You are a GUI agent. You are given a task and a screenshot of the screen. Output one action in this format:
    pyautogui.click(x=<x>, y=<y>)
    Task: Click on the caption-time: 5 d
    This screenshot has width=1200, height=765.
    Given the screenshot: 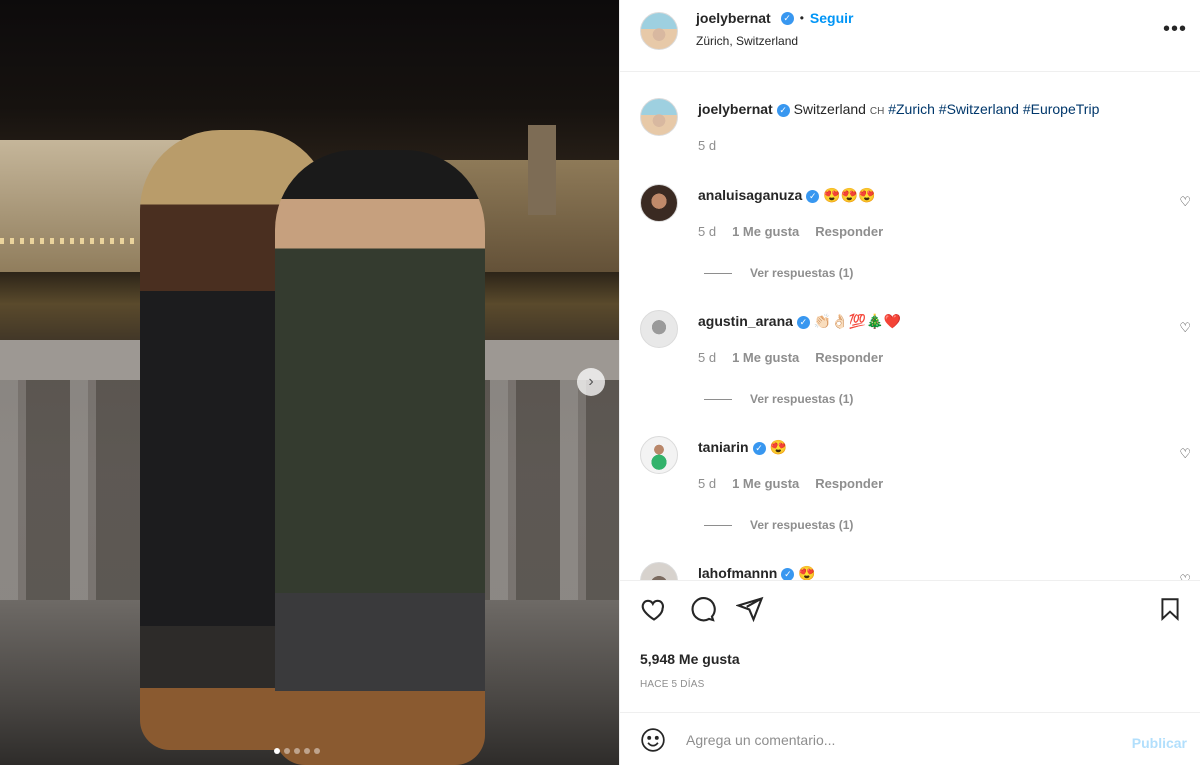 What is the action you would take?
    pyautogui.click(x=707, y=145)
    